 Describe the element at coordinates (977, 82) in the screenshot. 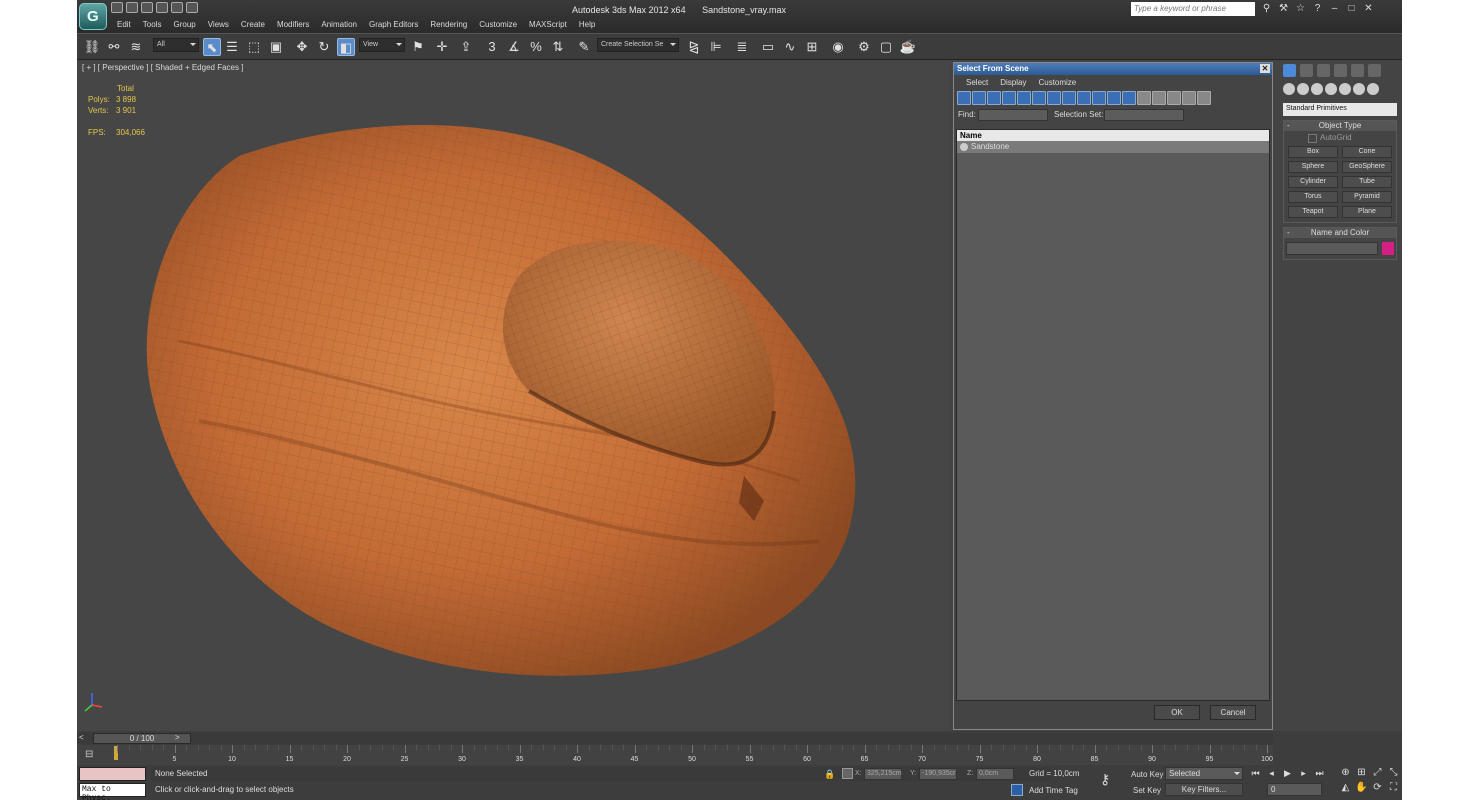

I see `dialog-menu-select: Select` at that location.